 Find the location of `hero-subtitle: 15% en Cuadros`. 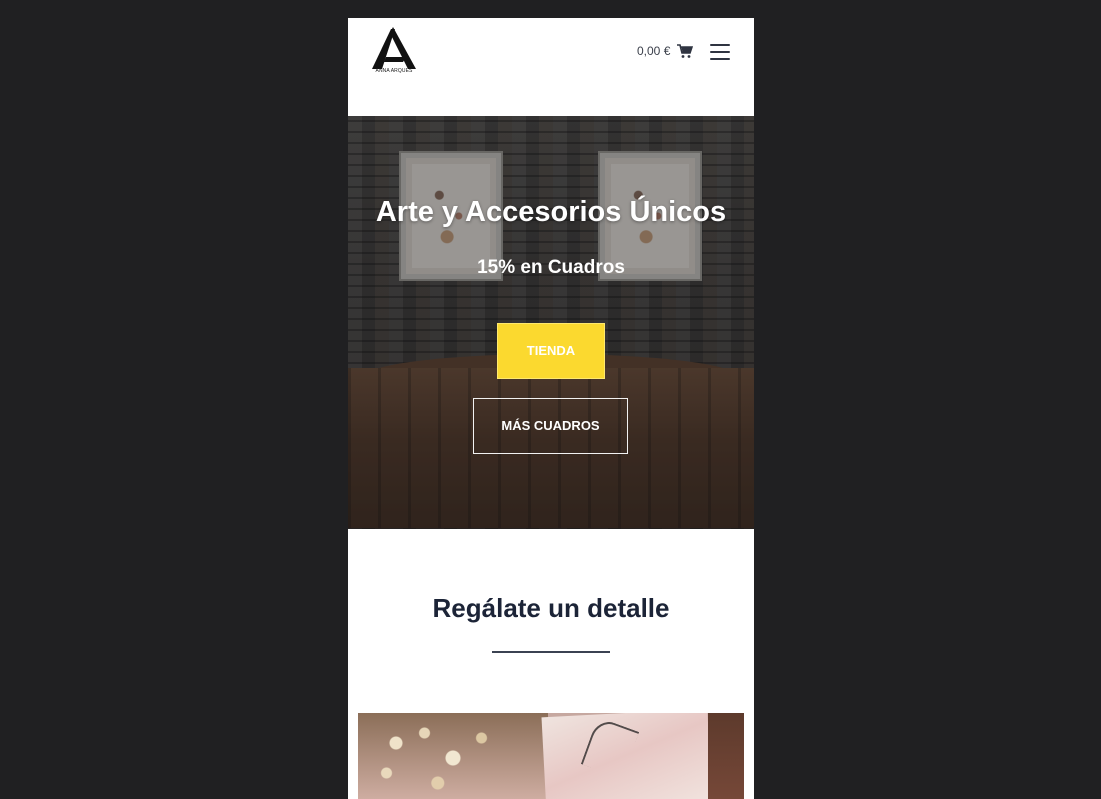

hero-subtitle: 15% en Cuadros is located at coordinates (551, 267).